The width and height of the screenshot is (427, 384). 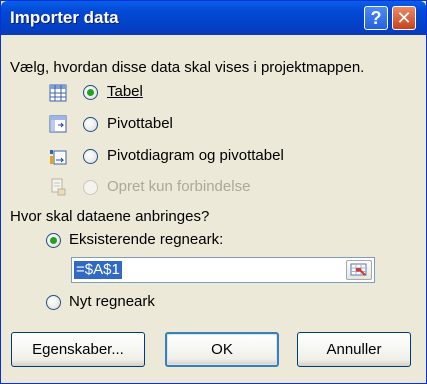 What do you see at coordinates (90, 187) in the screenshot?
I see `radio-opret-forbindelse` at bounding box center [90, 187].